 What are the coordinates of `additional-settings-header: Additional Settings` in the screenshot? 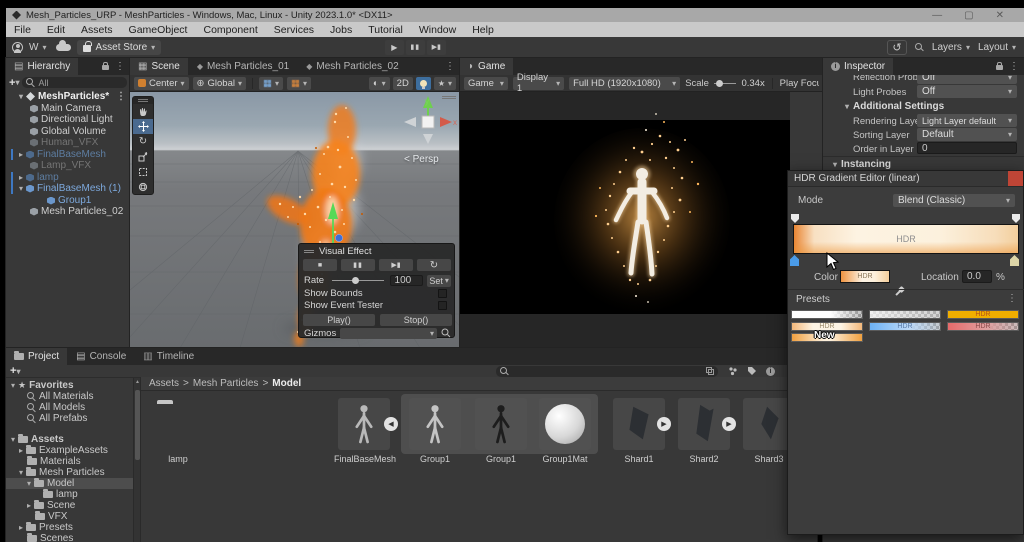 It's located at (894, 106).